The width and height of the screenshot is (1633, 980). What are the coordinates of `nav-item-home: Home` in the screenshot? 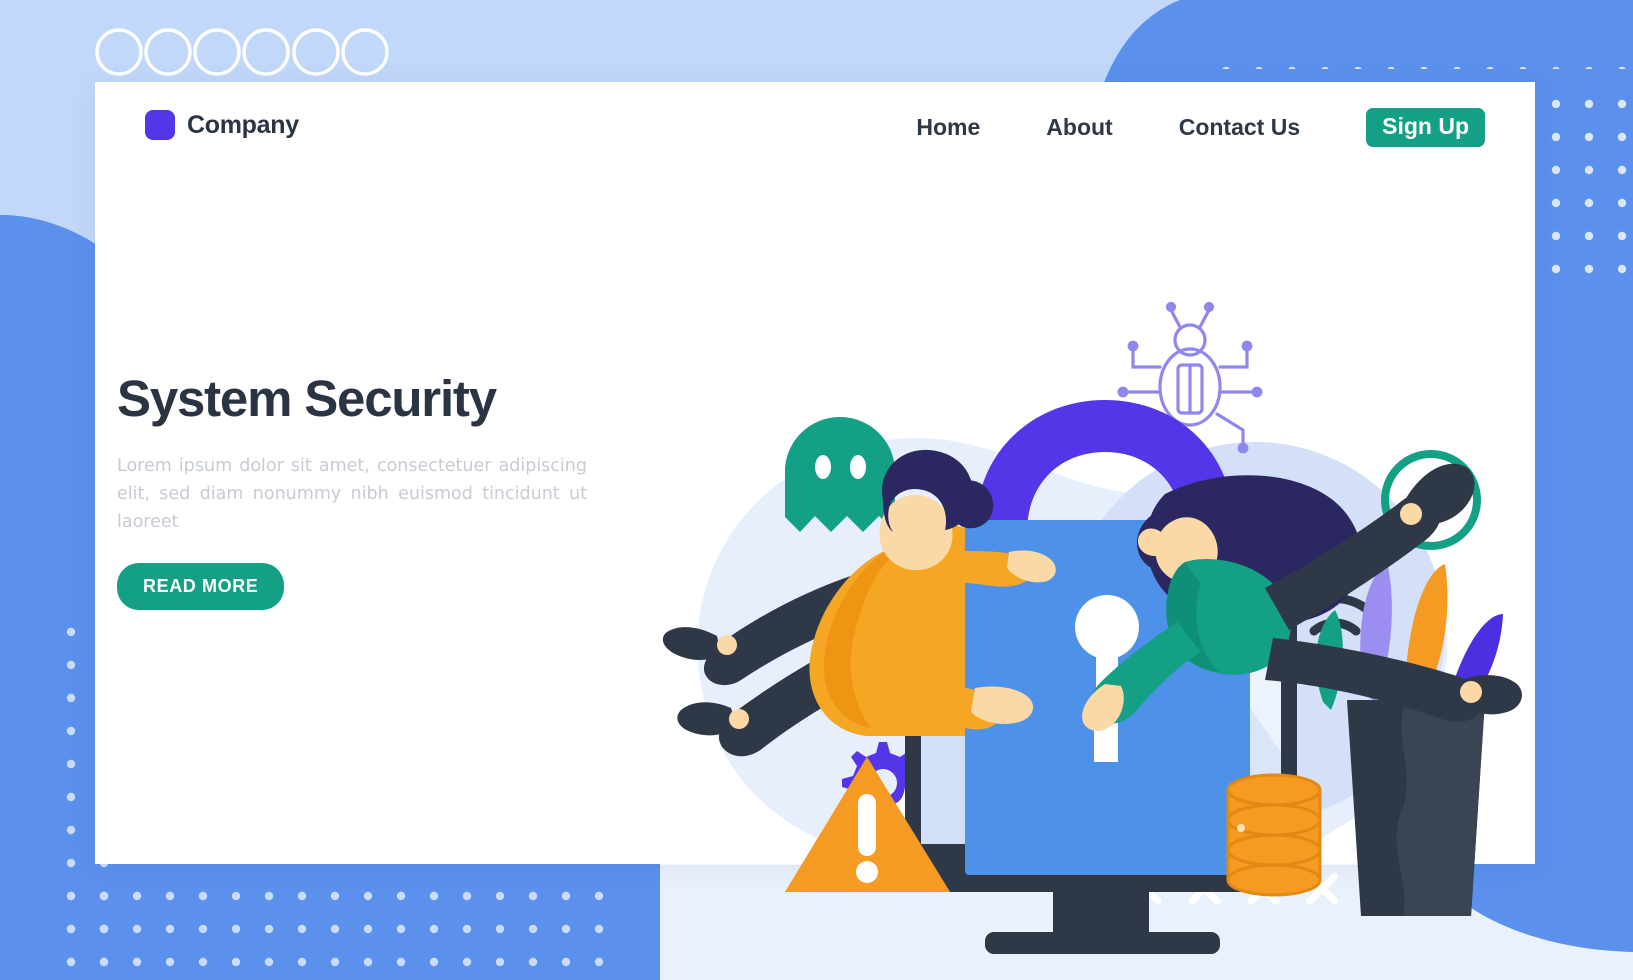 It's located at (948, 127).